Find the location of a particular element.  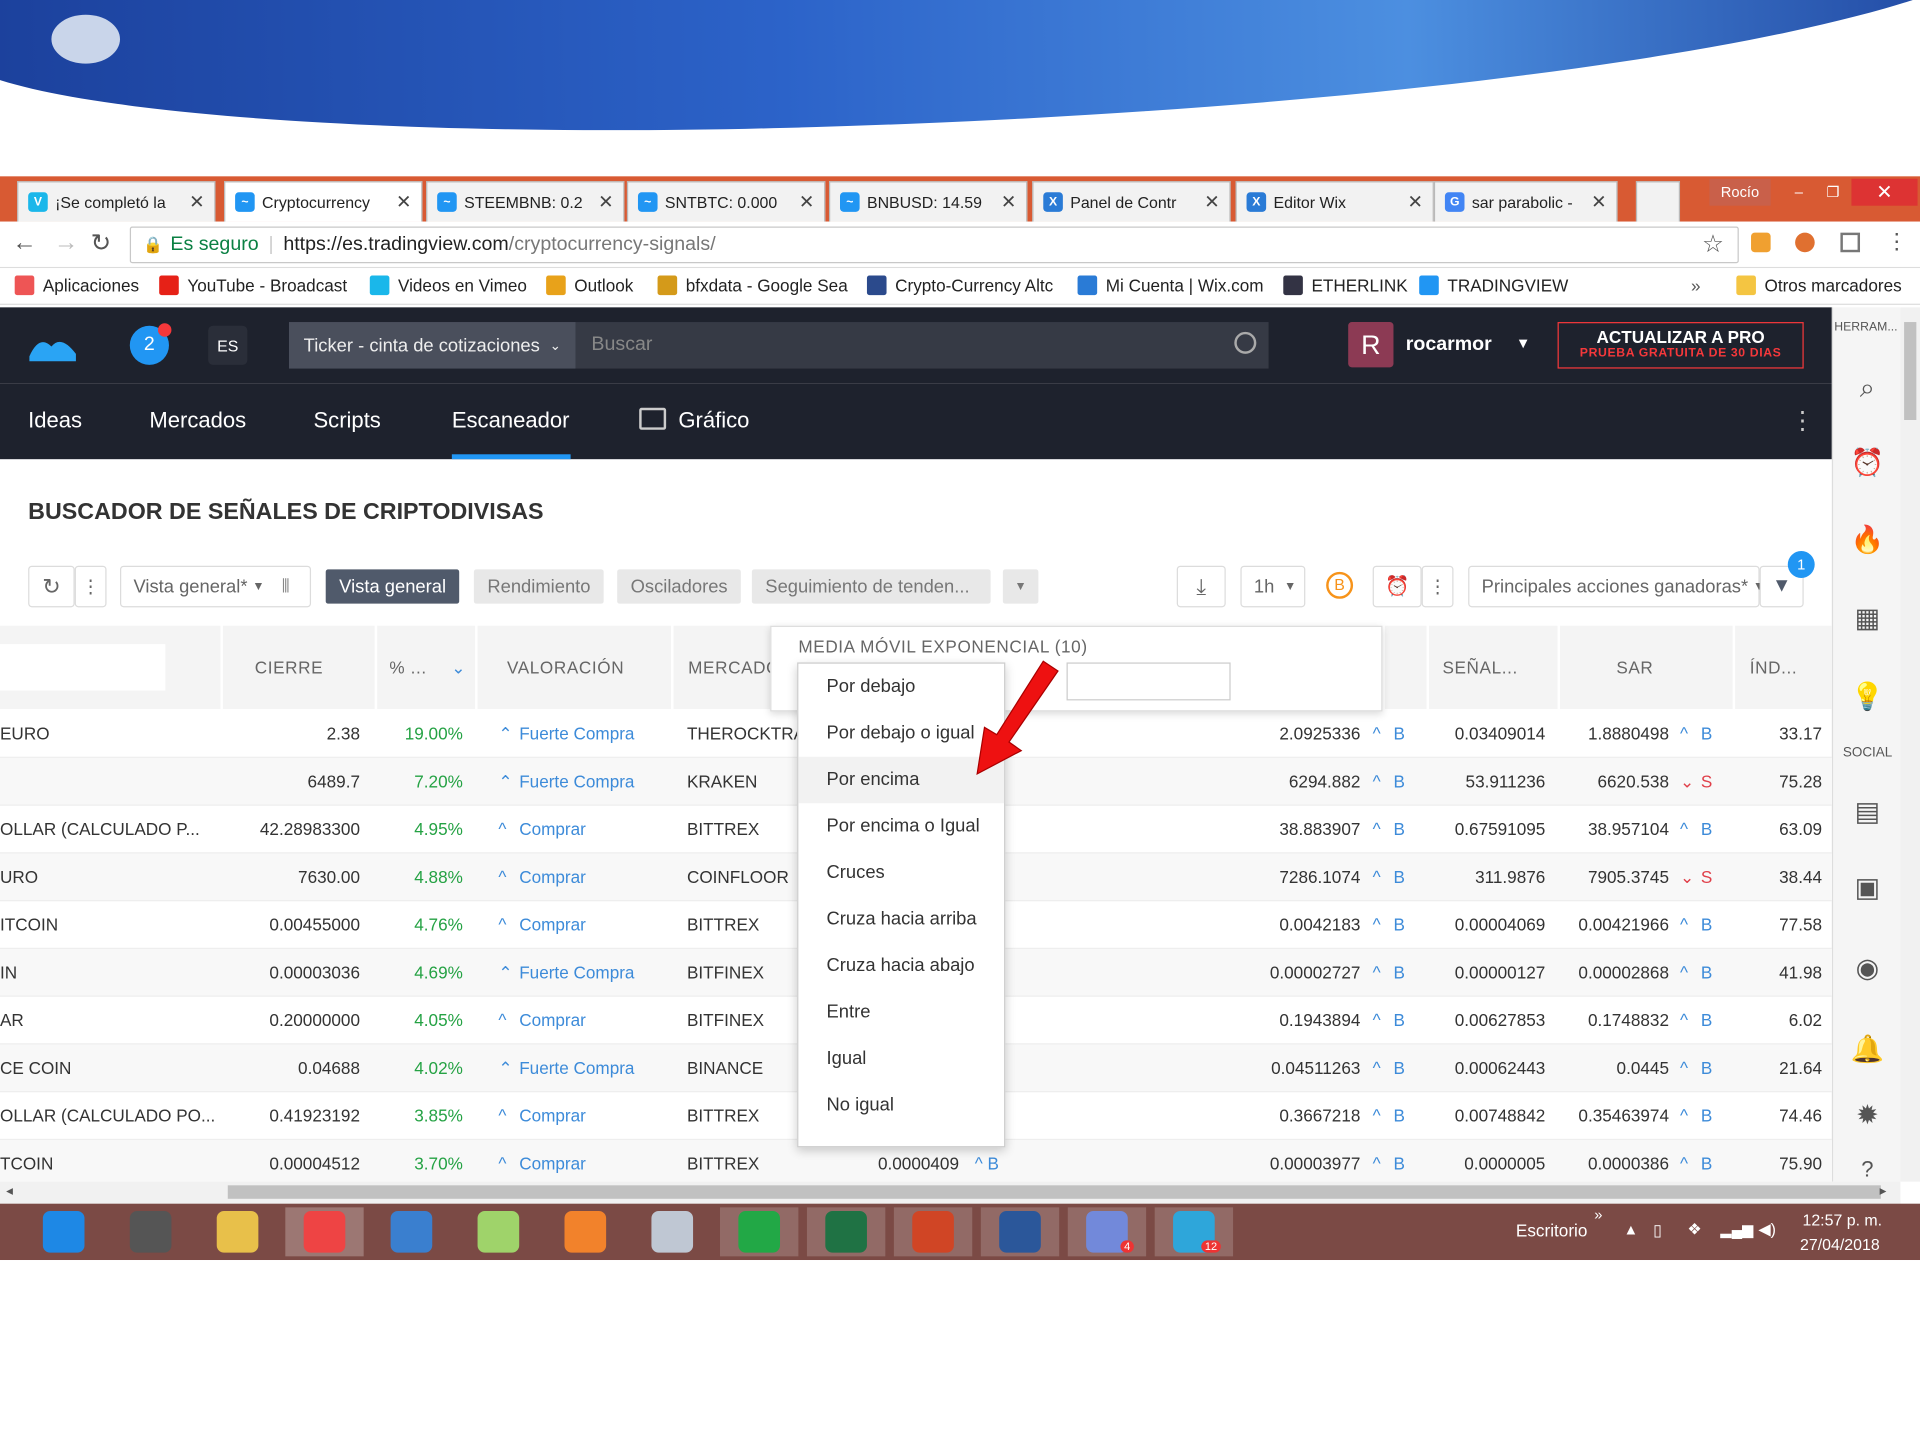

bookmark-item: Crypto-Currency Altc is located at coordinates (959, 285).